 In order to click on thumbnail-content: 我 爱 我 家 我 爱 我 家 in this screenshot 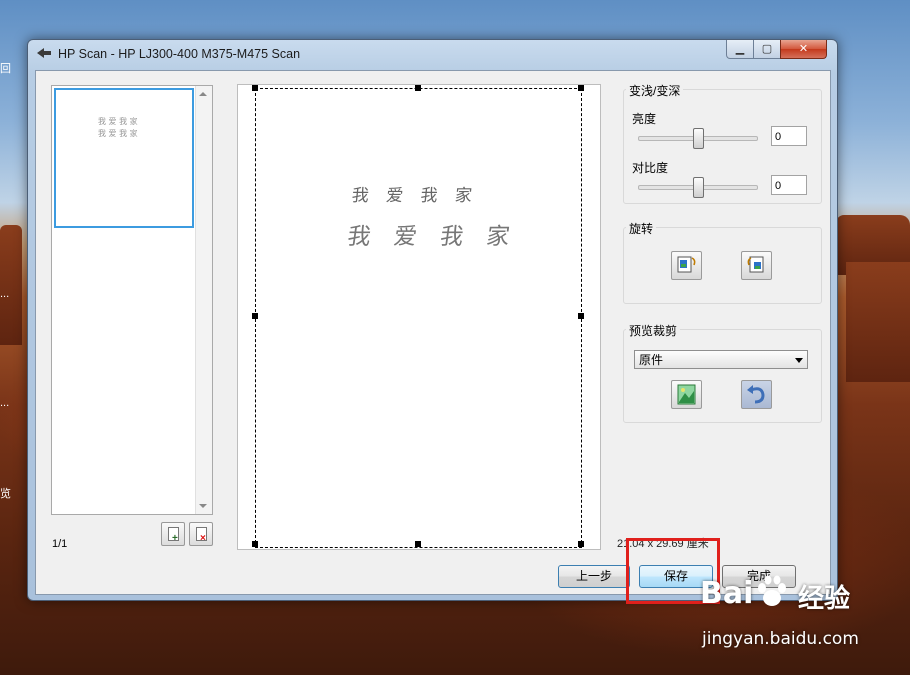, I will do `click(118, 128)`.